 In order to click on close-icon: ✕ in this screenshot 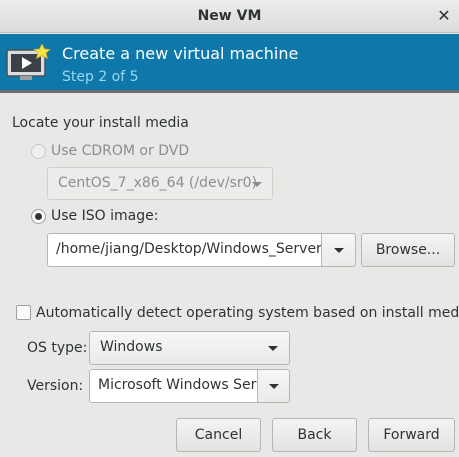, I will do `click(444, 16)`.